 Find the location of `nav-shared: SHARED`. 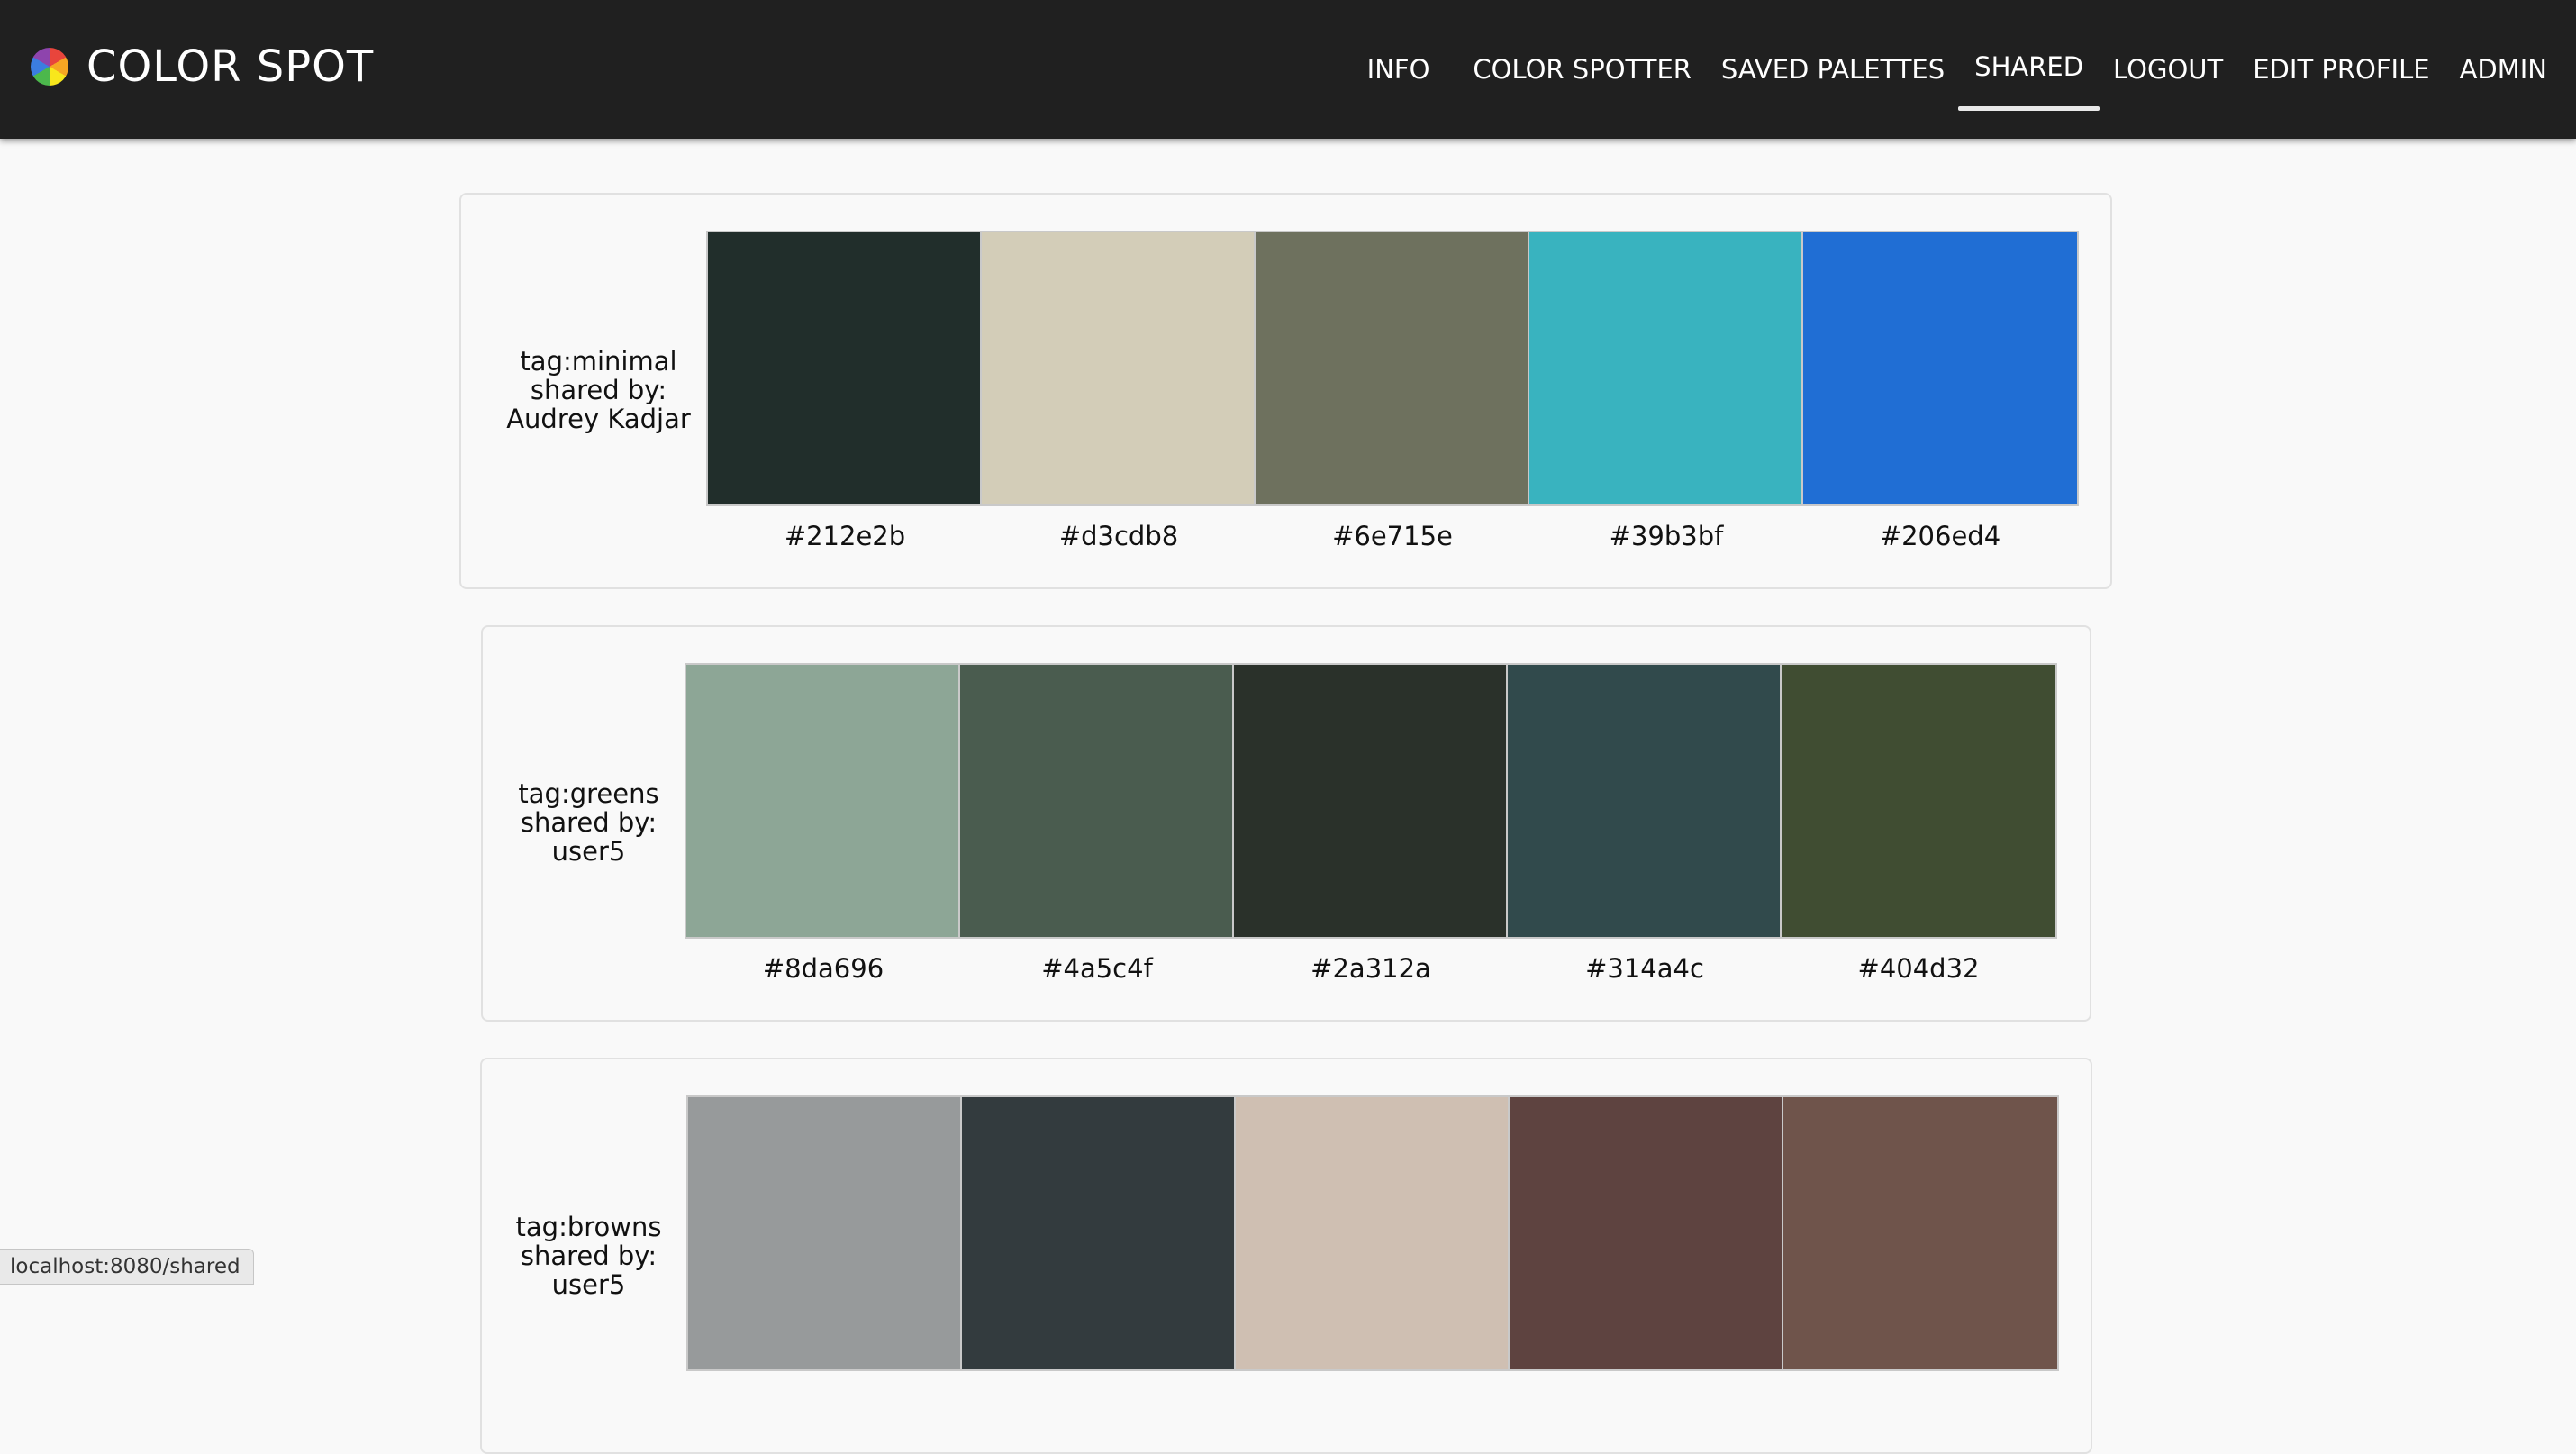

nav-shared: SHARED is located at coordinates (2029, 76).